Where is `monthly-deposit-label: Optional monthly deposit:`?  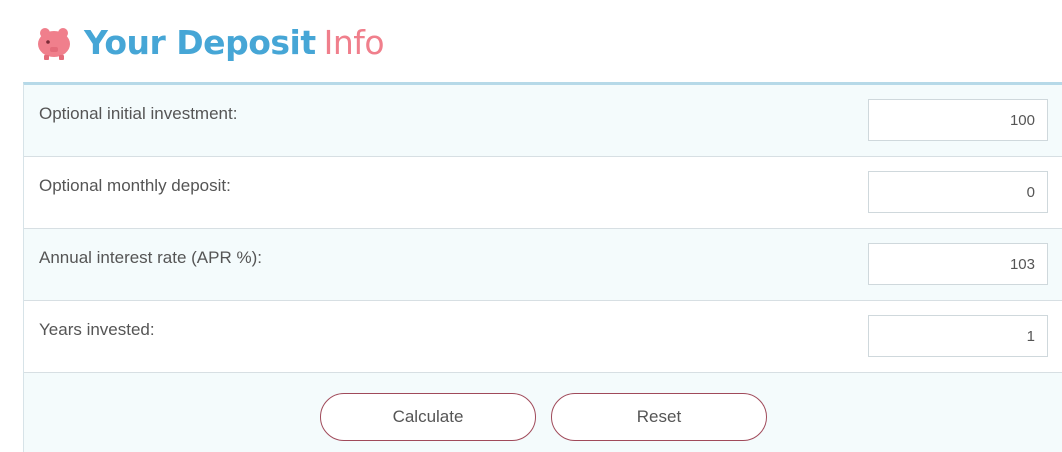 monthly-deposit-label: Optional monthly deposit: is located at coordinates (135, 185).